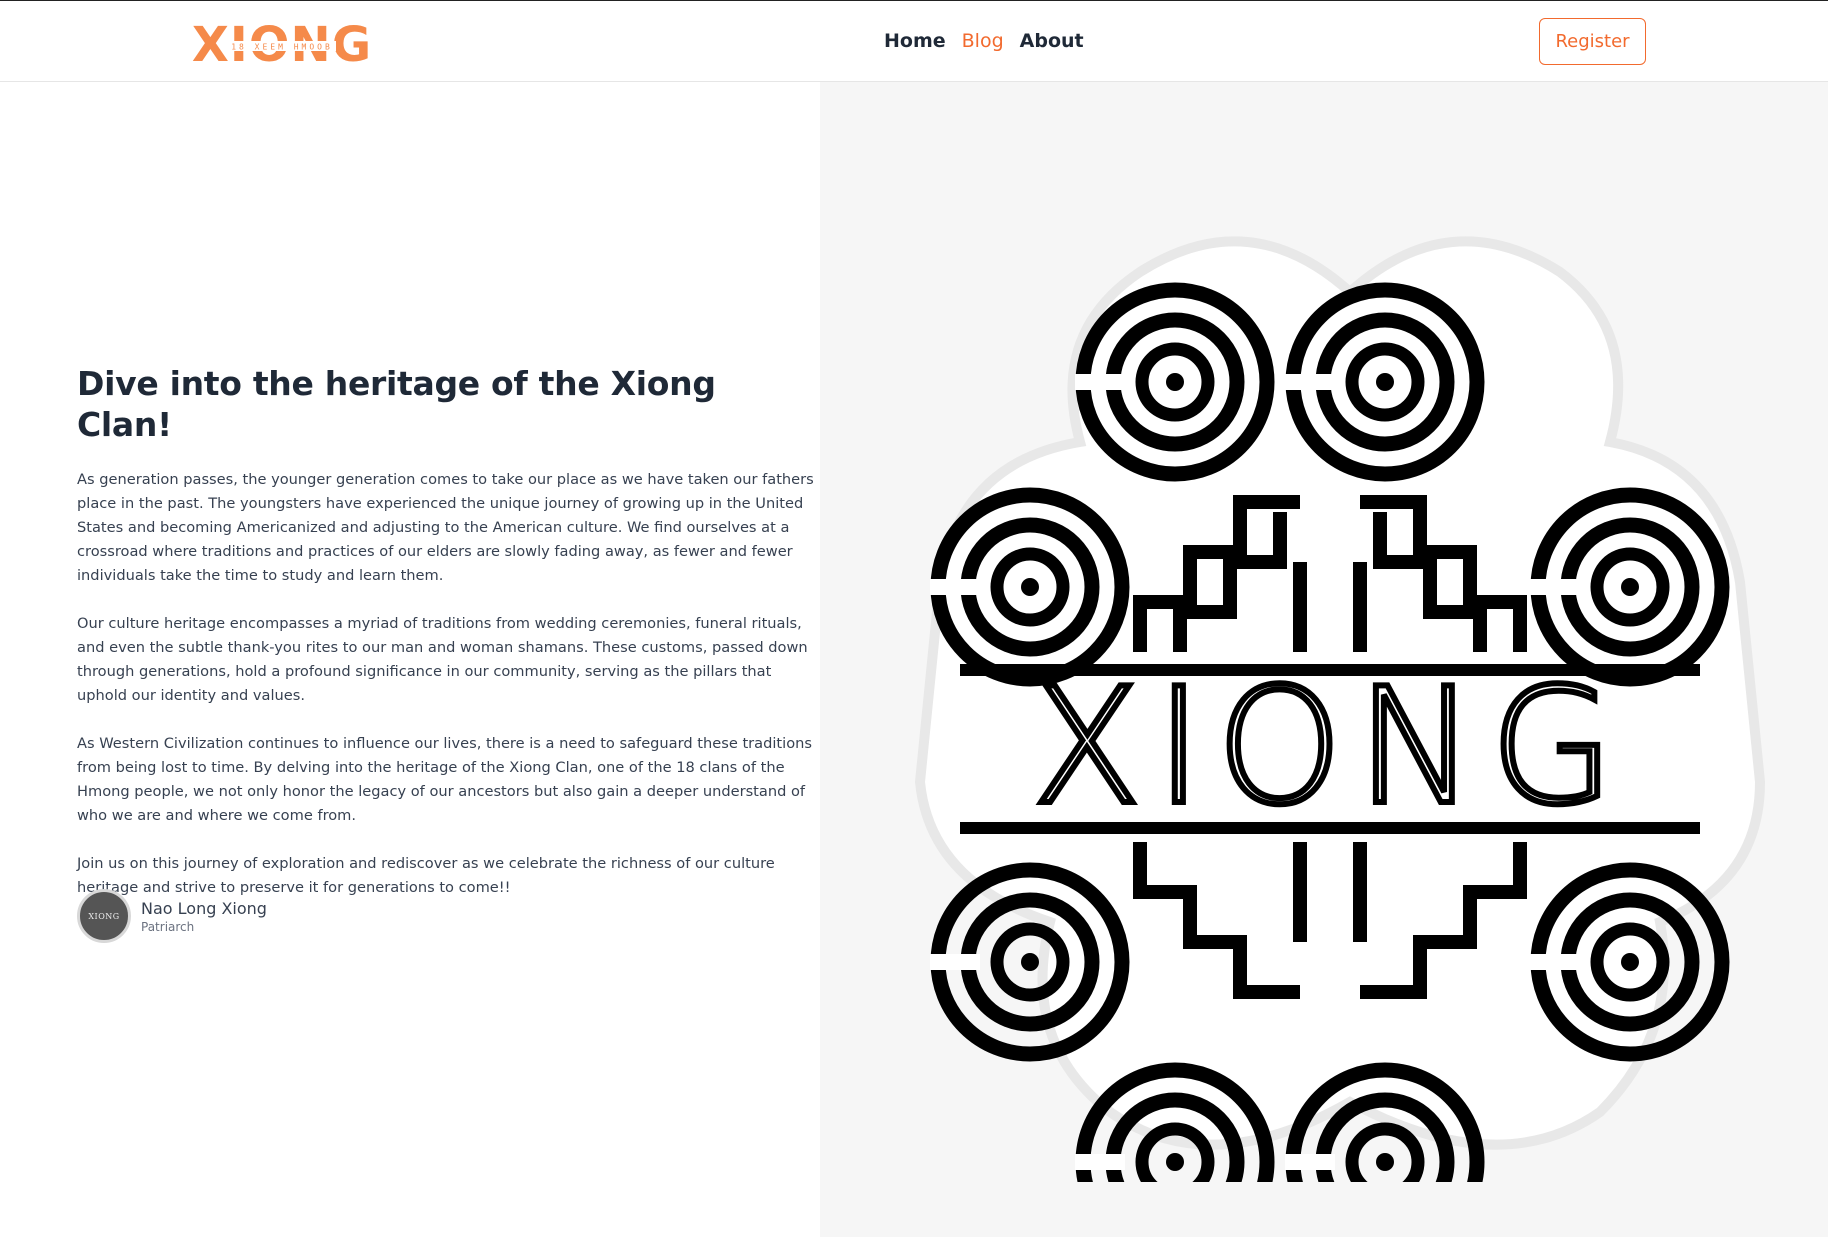  I want to click on nav-about: About, so click(1052, 41).